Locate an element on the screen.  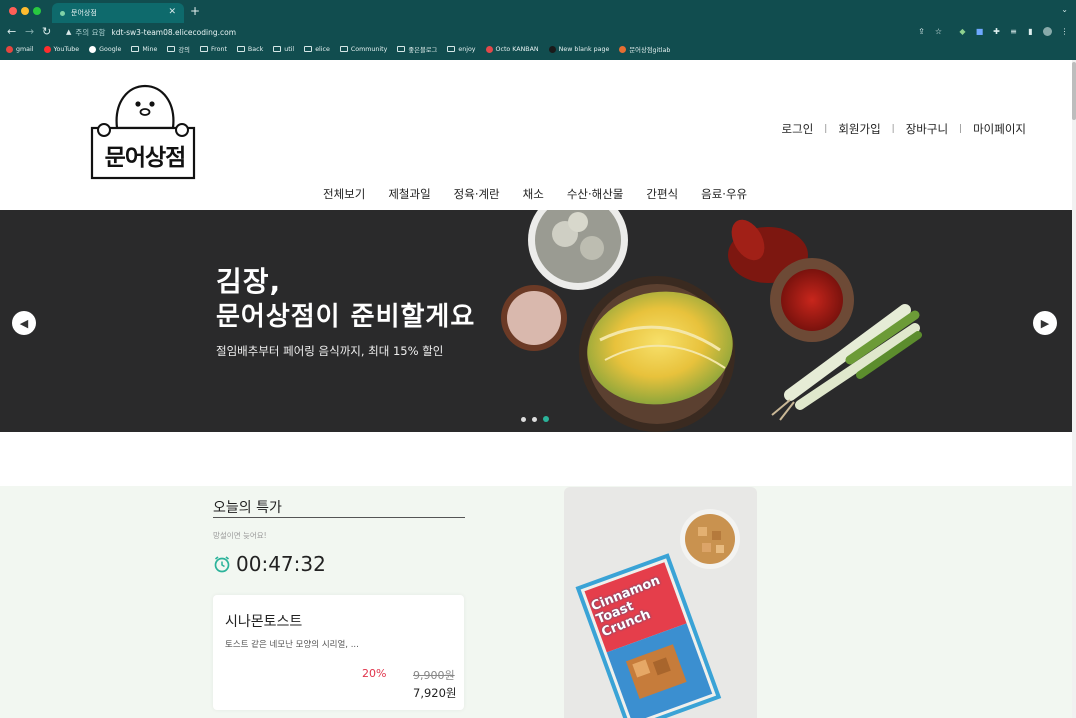
category-nav-item: 간편식 is located at coordinates (662, 194).